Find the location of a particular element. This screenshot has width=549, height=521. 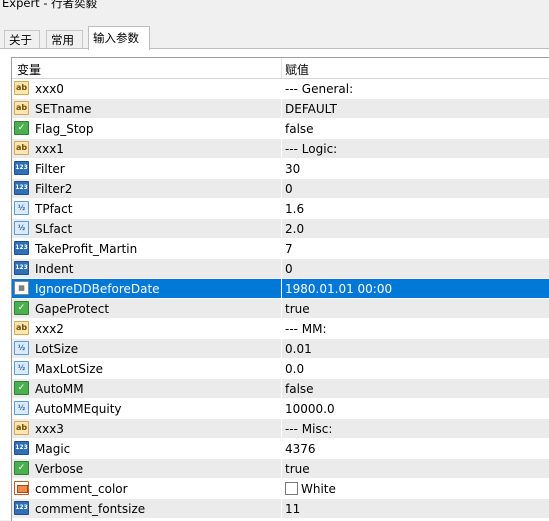

variable-name: IgnoreDDBeforeDate is located at coordinates (97, 289).